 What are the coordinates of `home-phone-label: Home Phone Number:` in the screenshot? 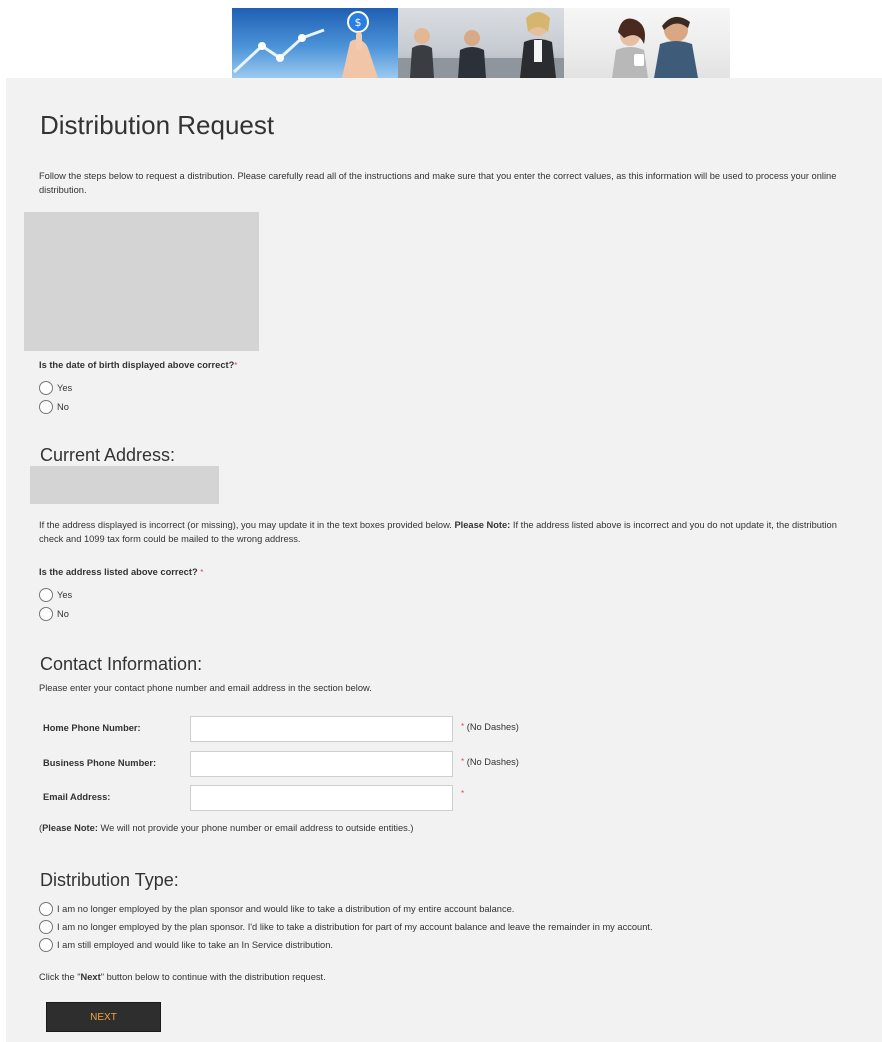 It's located at (92, 728).